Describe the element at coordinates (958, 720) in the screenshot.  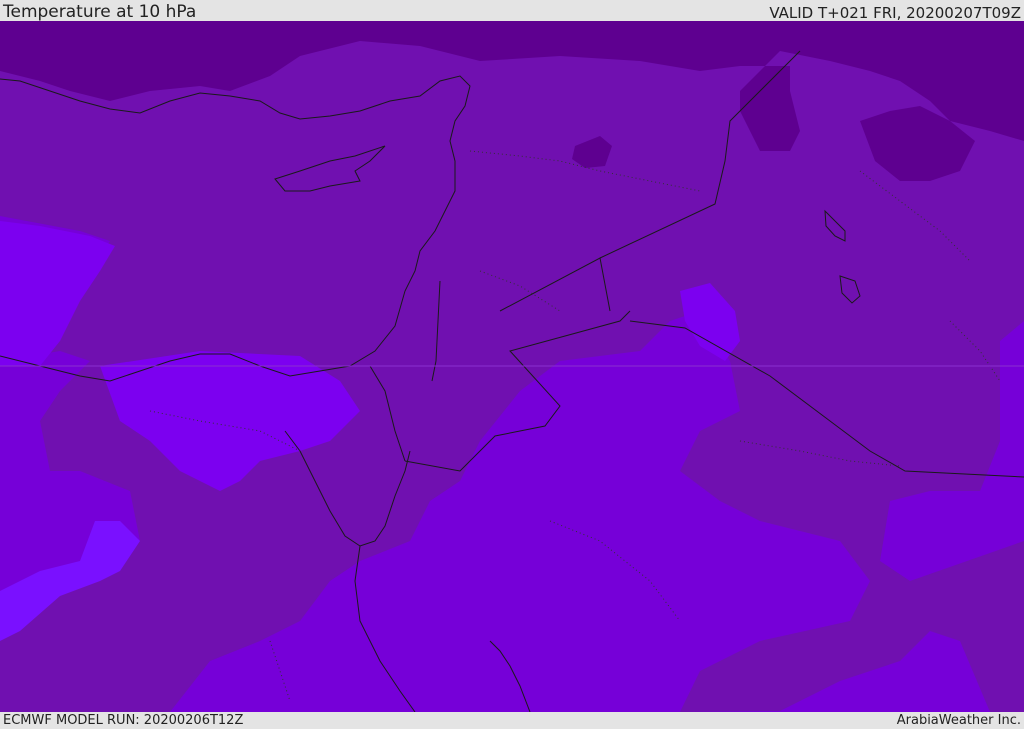
I see `credit-label: ArabiaWeather Inc.` at that location.